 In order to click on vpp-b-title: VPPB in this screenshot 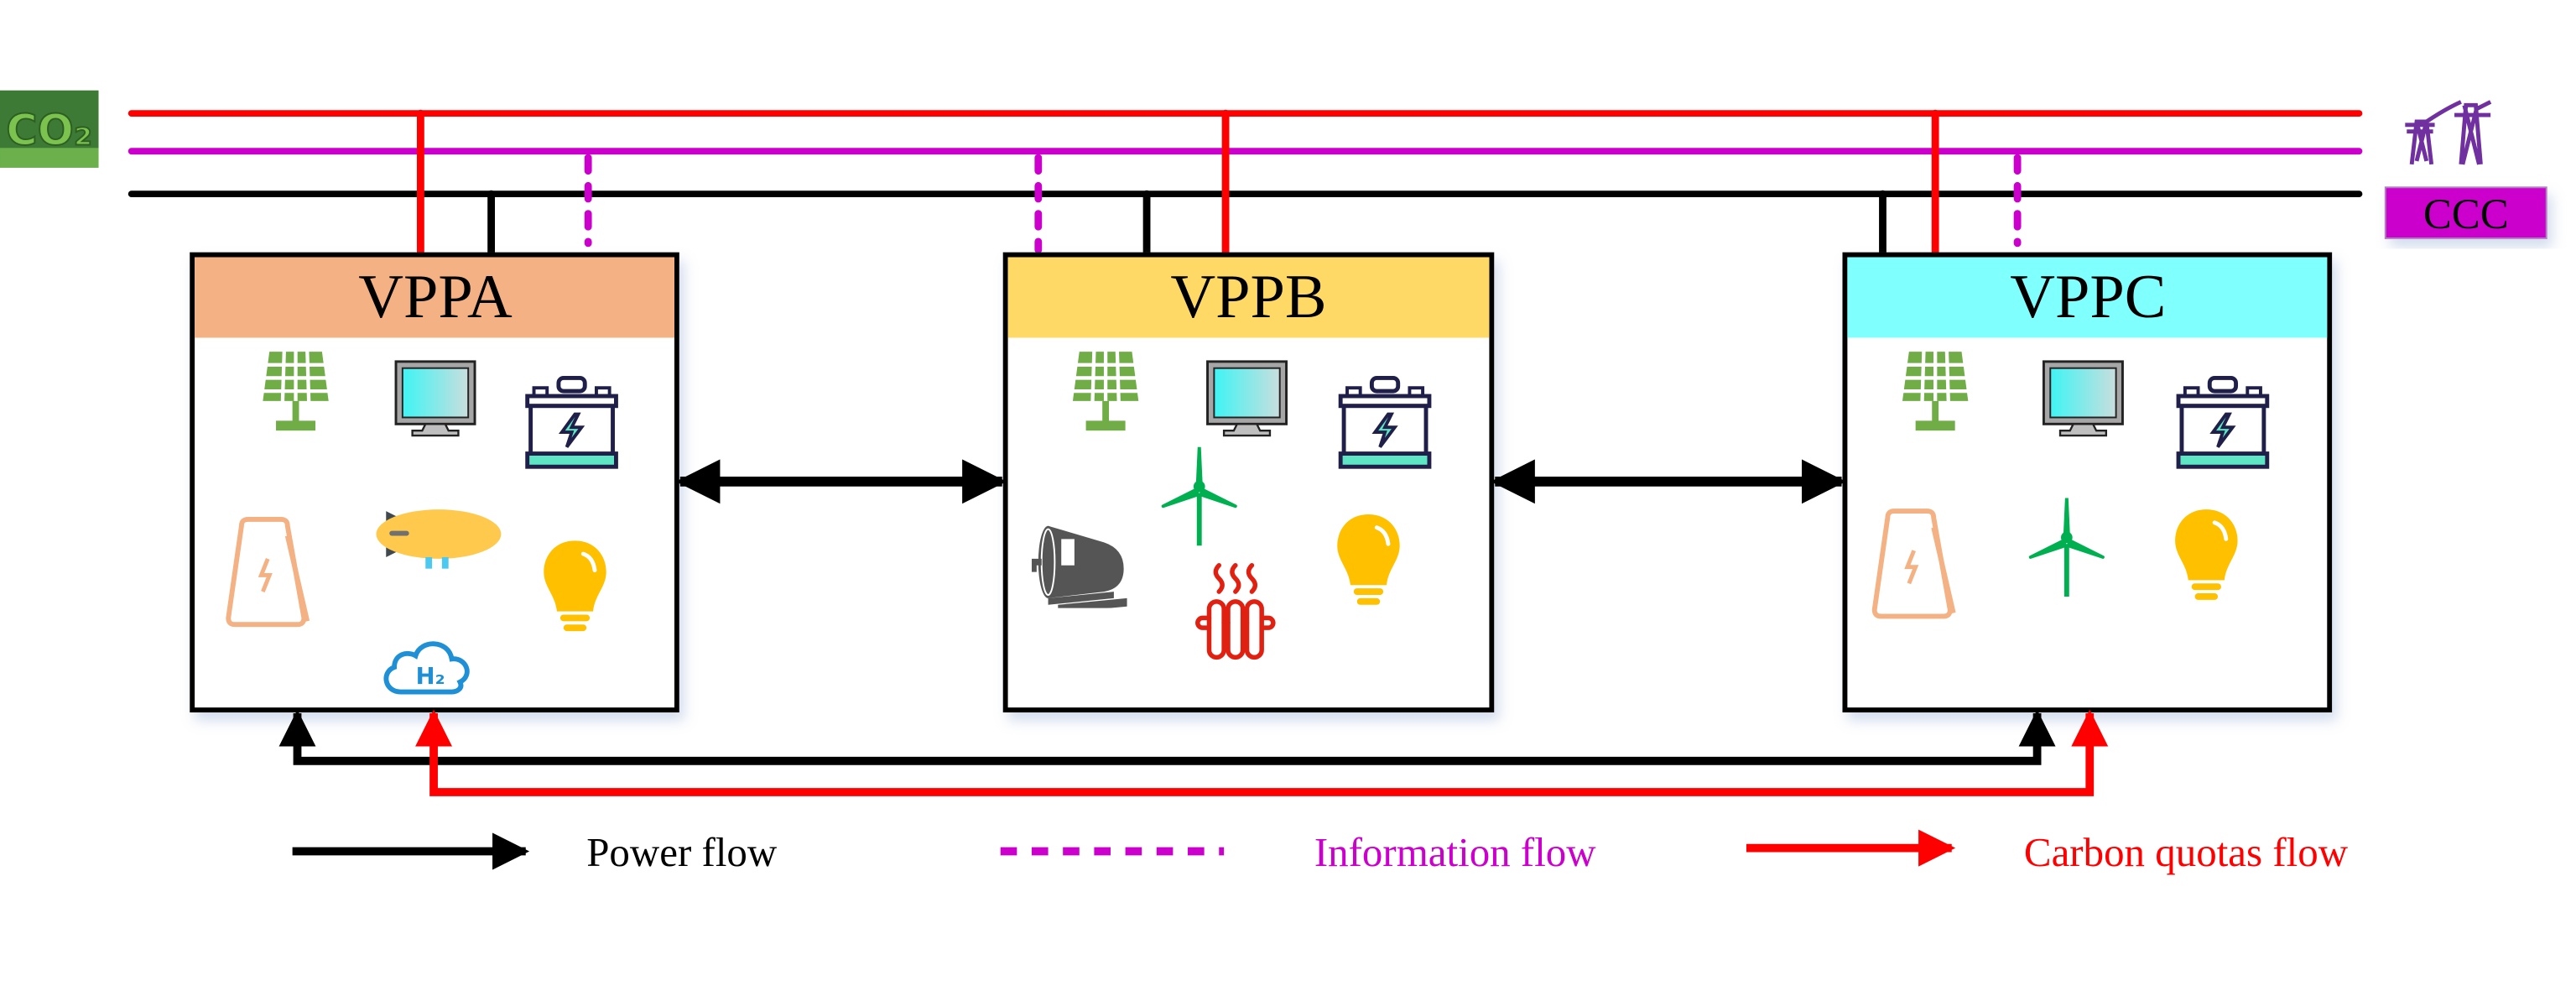, I will do `click(1248, 297)`.